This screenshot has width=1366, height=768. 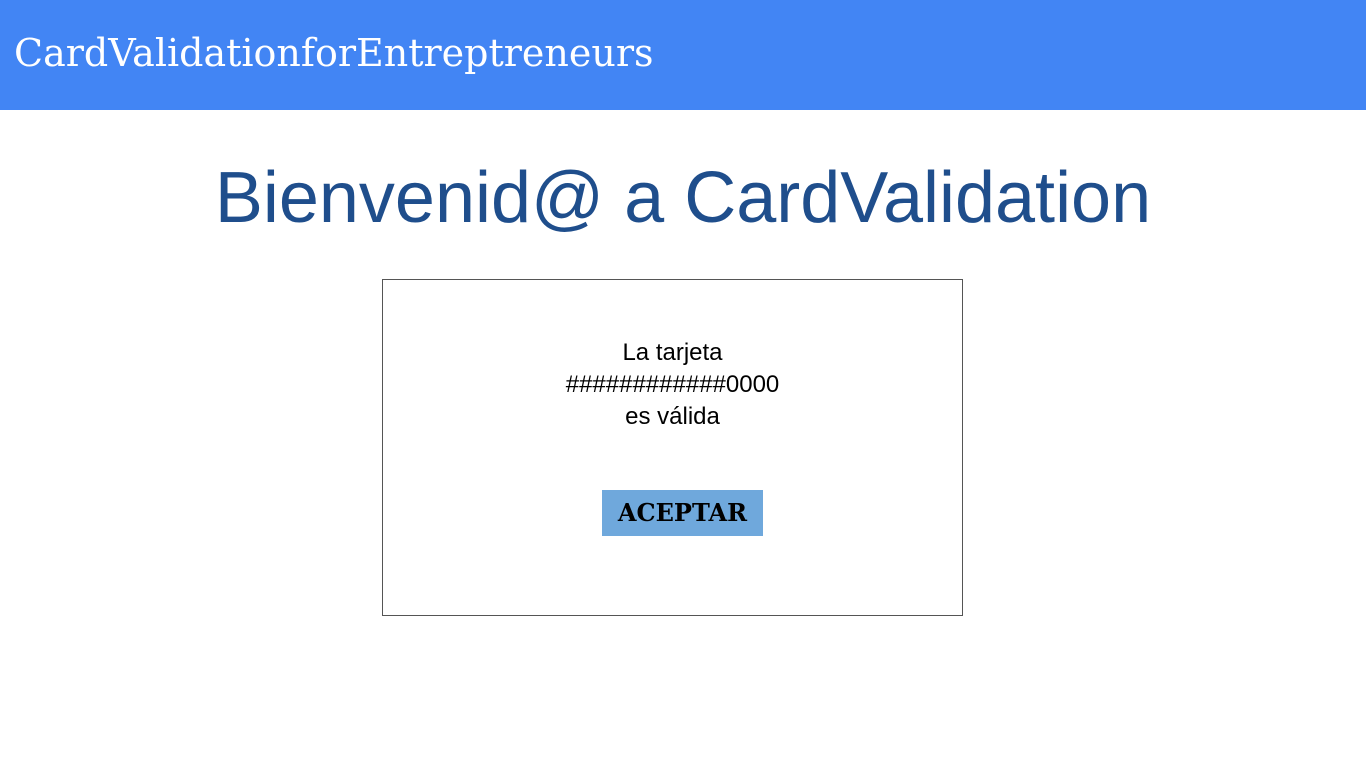 I want to click on masked-card-number: ############0000, so click(x=672, y=384).